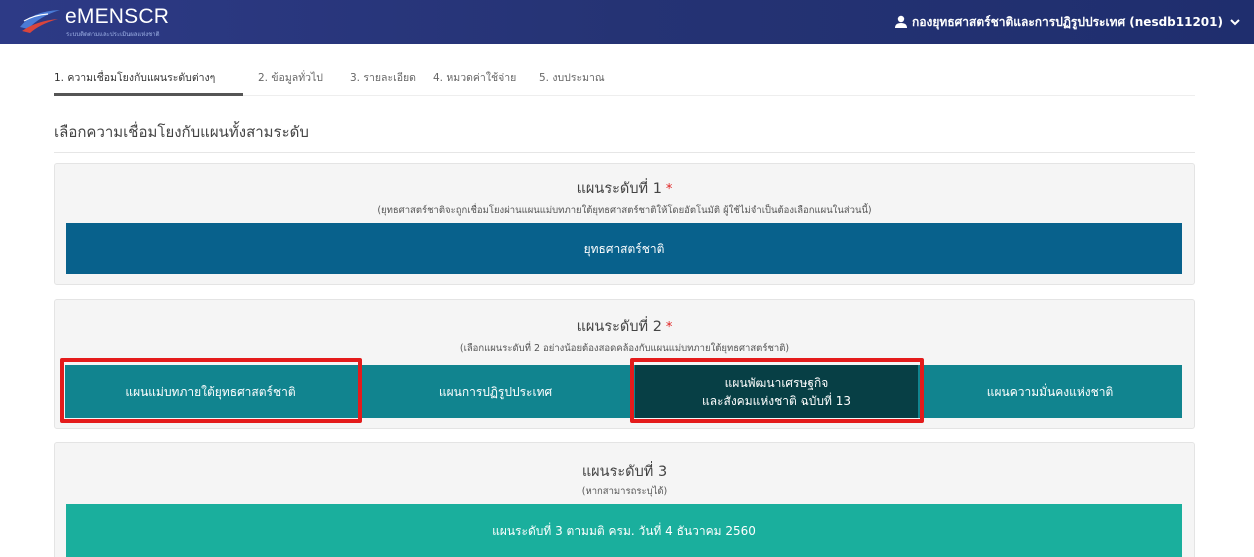 The image size is (1254, 557). I want to click on tab-budget: 5. งบประมาณ, so click(572, 79).